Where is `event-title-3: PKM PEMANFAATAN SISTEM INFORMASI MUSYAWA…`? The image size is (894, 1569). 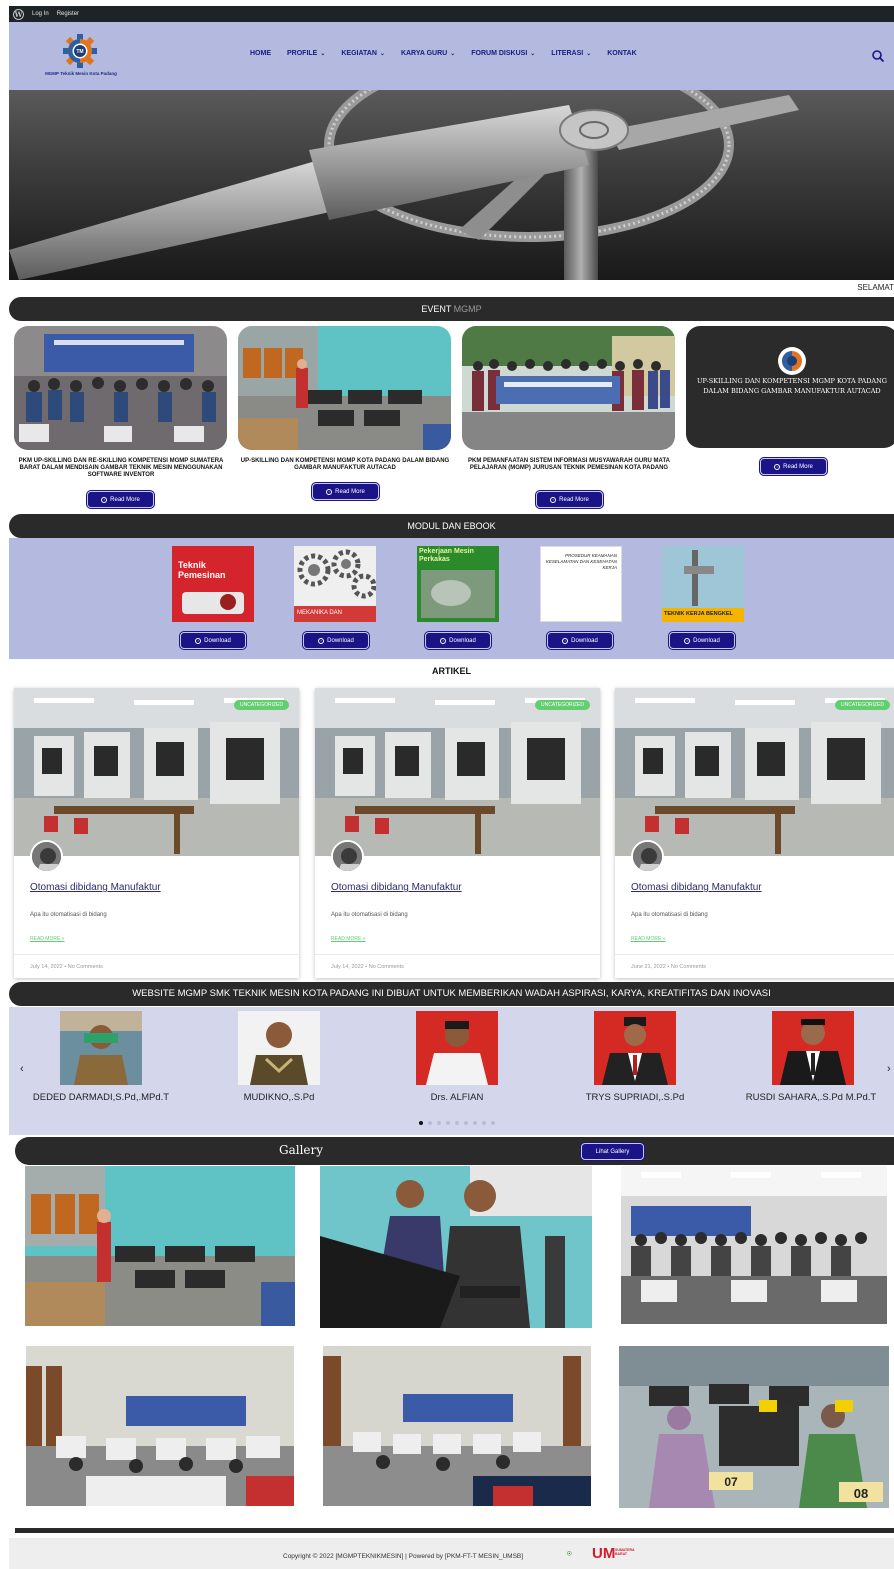
event-title-3: PKM PEMANFAATAN SISTEM INFORMASI MUSYAWA… is located at coordinates (569, 465).